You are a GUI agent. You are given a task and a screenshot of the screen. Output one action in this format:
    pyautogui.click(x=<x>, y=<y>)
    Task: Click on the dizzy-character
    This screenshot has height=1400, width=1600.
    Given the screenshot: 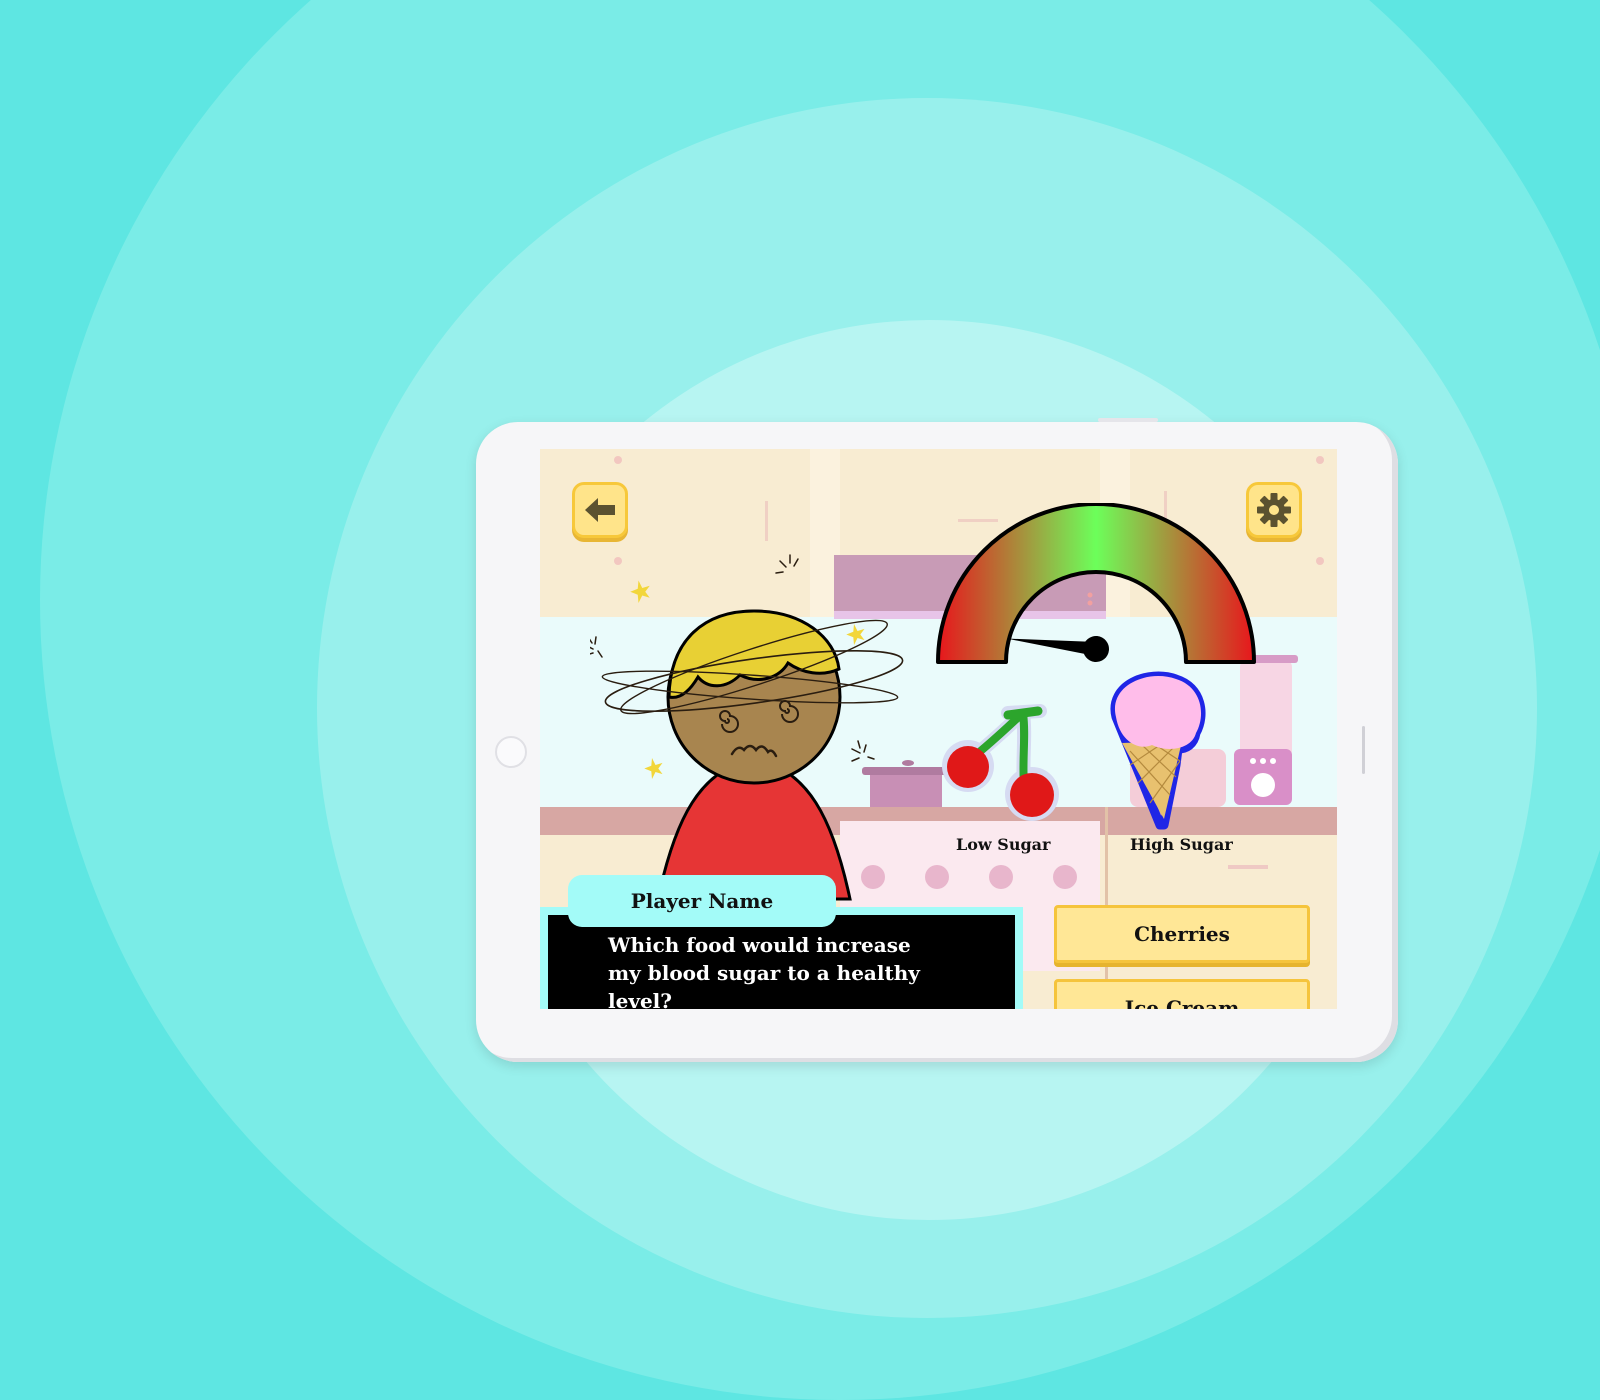 What is the action you would take?
    pyautogui.click(x=747, y=727)
    